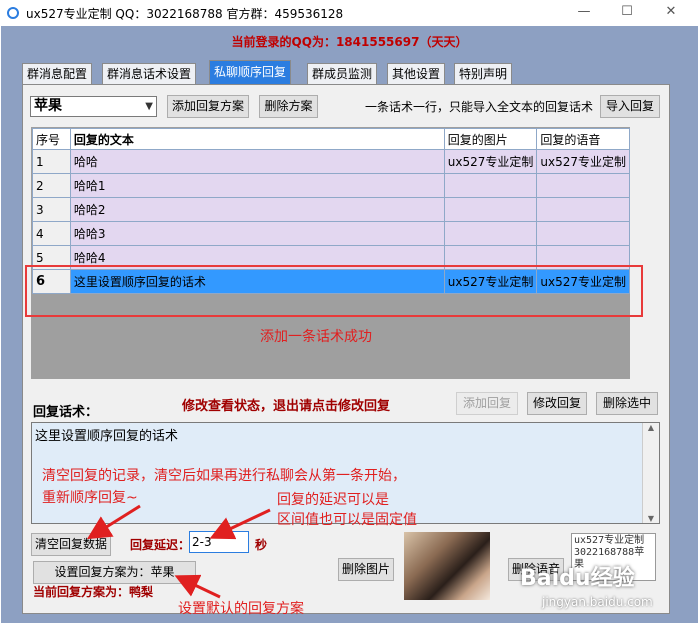 The width and height of the screenshot is (699, 624). Describe the element at coordinates (113, 522) in the screenshot. I see `arrow-clear` at that location.